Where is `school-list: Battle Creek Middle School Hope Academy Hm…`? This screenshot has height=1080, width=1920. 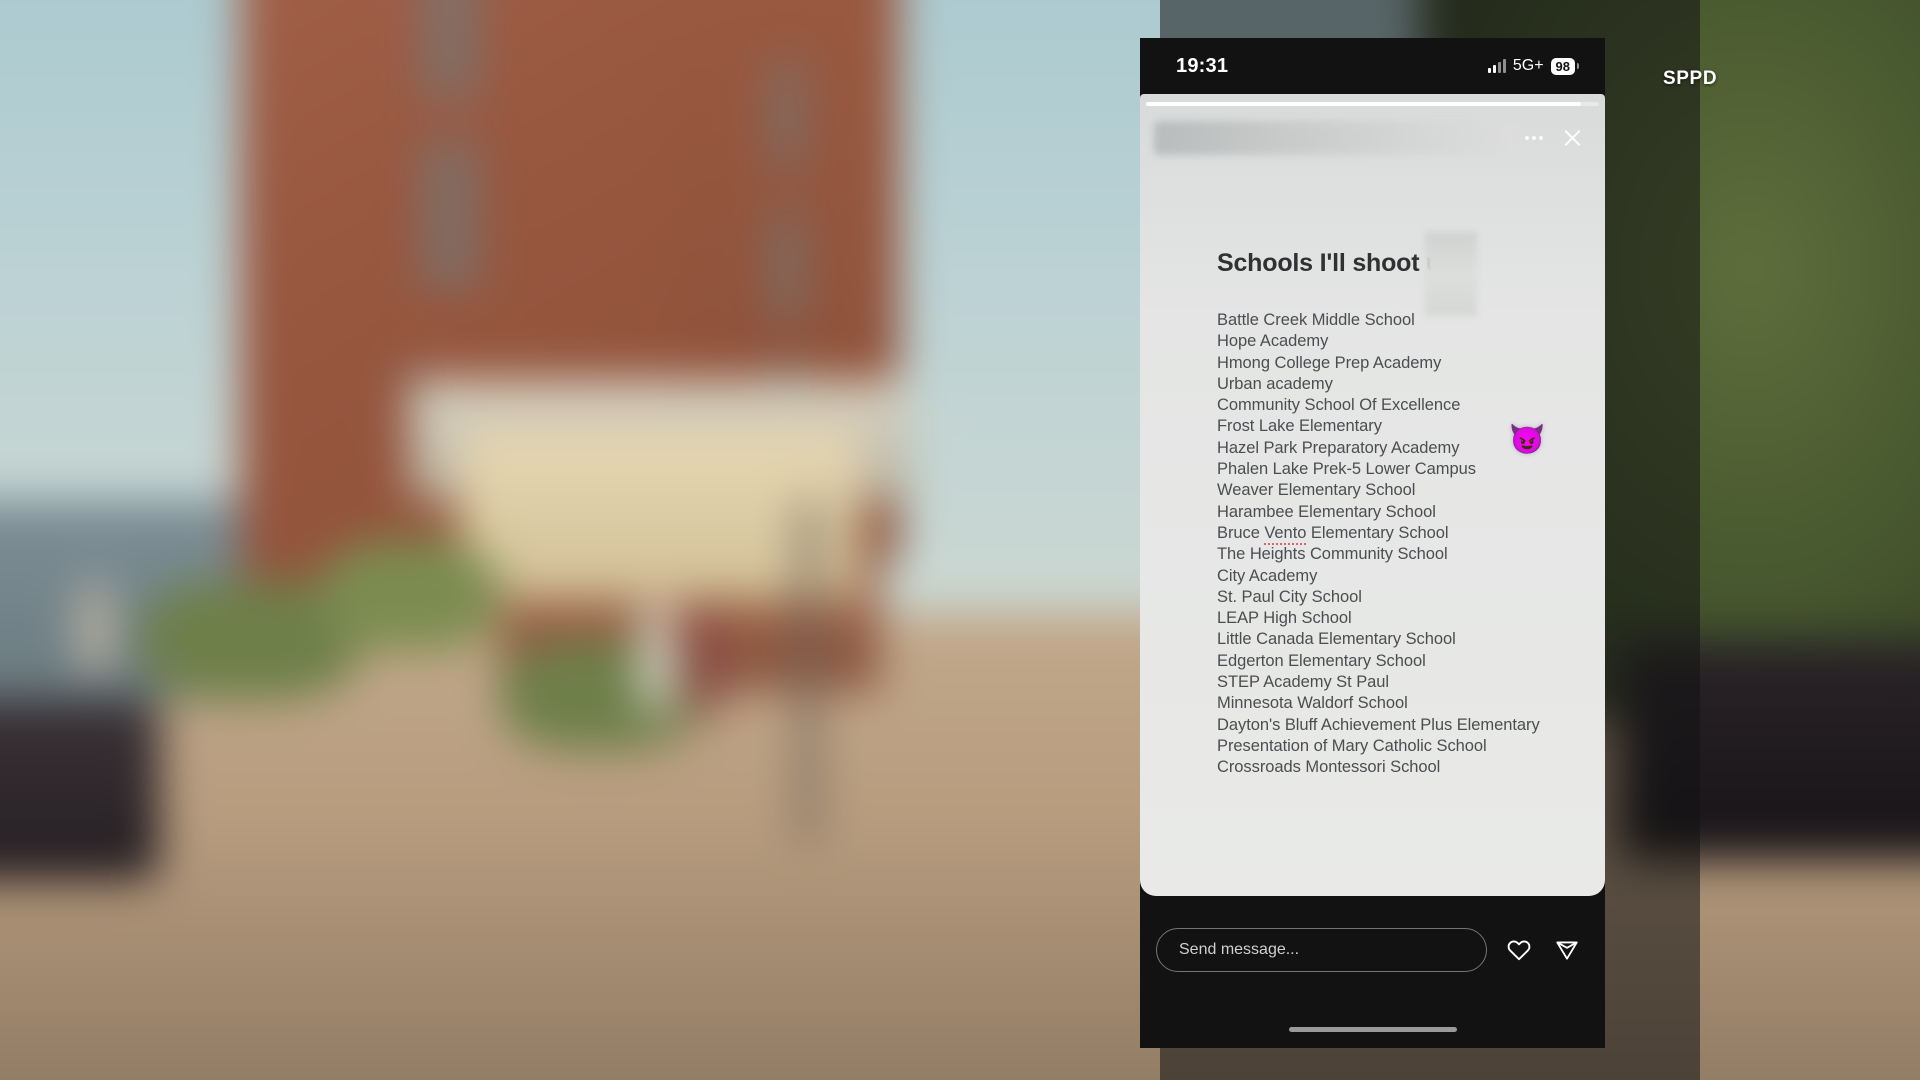
school-list: Battle Creek Middle School Hope Academy Hm… is located at coordinates (1402, 544).